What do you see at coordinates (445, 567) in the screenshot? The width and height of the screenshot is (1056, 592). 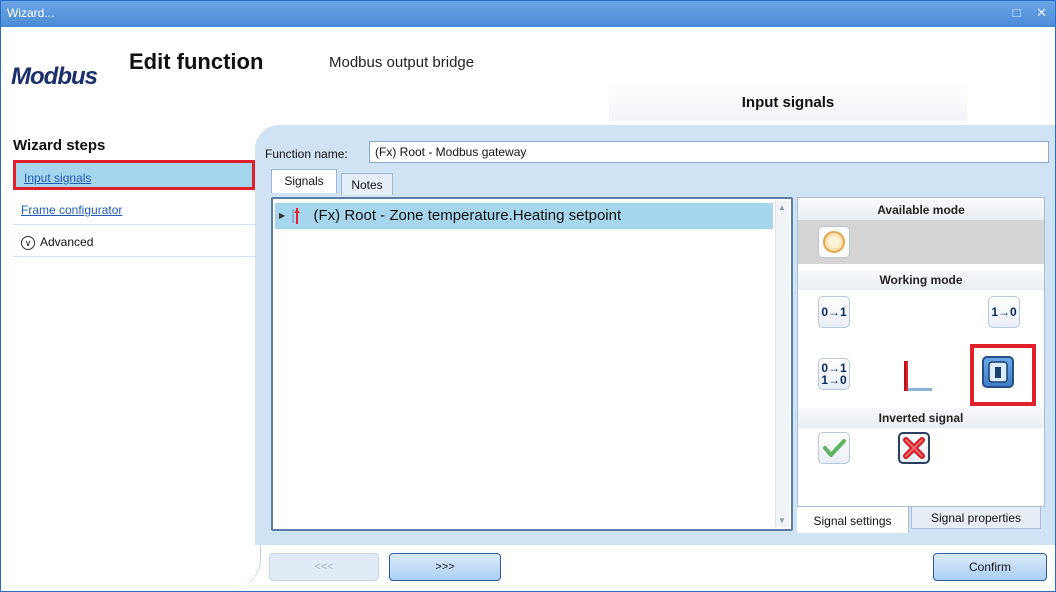 I see `next-button: >>>` at bounding box center [445, 567].